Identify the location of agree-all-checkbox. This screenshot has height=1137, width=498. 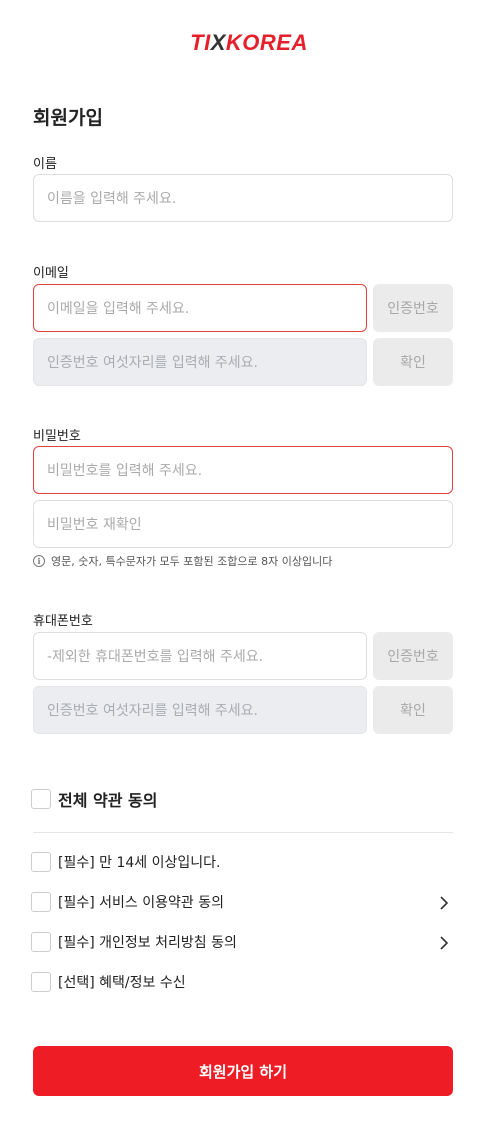
(41, 799).